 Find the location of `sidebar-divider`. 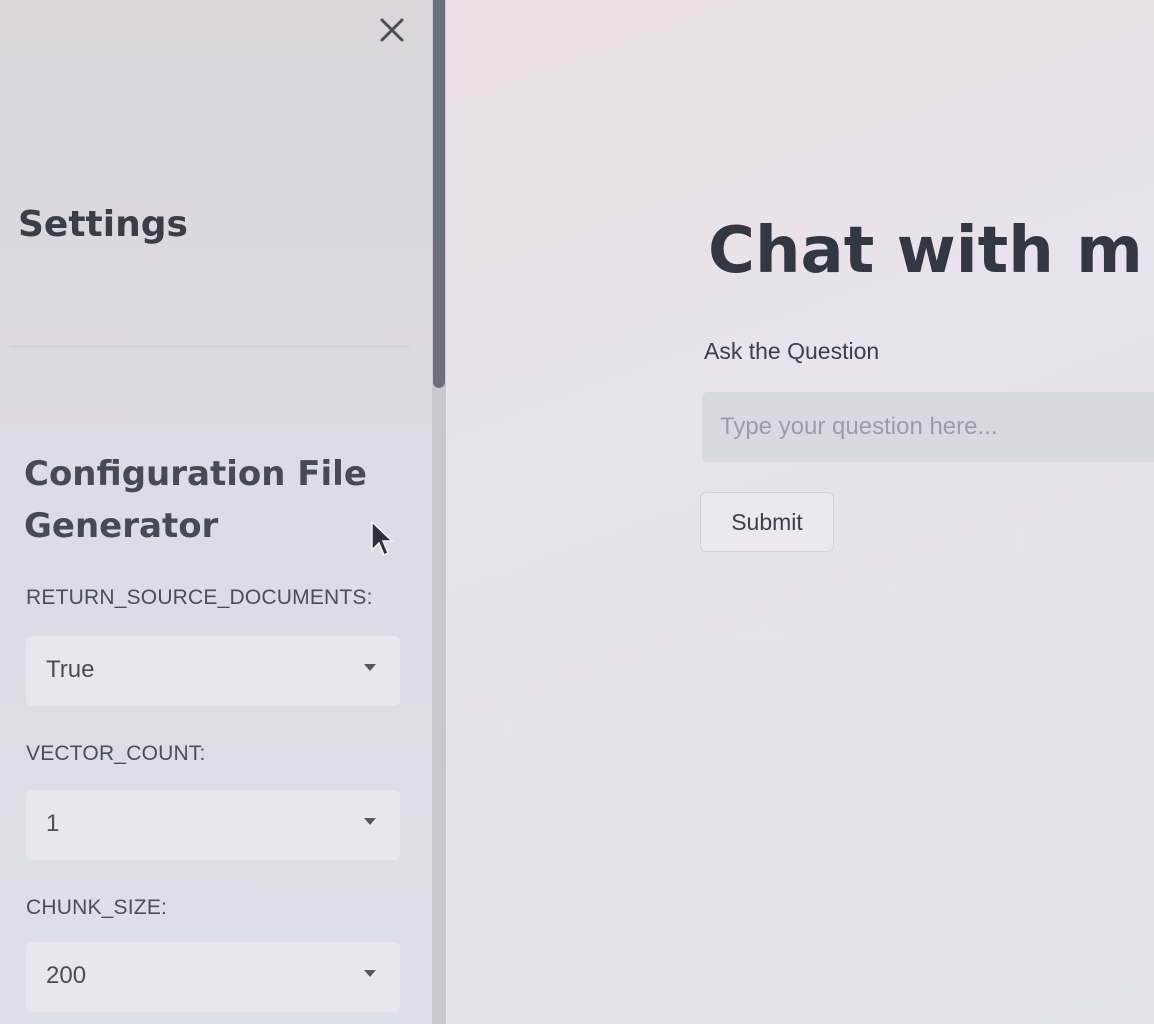

sidebar-divider is located at coordinates (210, 346).